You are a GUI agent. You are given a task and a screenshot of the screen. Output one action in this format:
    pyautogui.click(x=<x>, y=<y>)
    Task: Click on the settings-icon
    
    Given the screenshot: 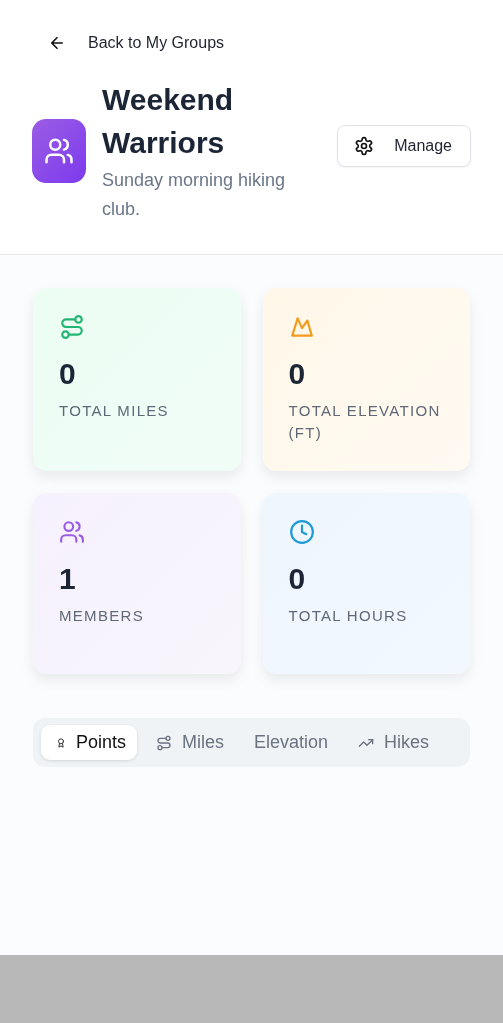 What is the action you would take?
    pyautogui.click(x=364, y=146)
    